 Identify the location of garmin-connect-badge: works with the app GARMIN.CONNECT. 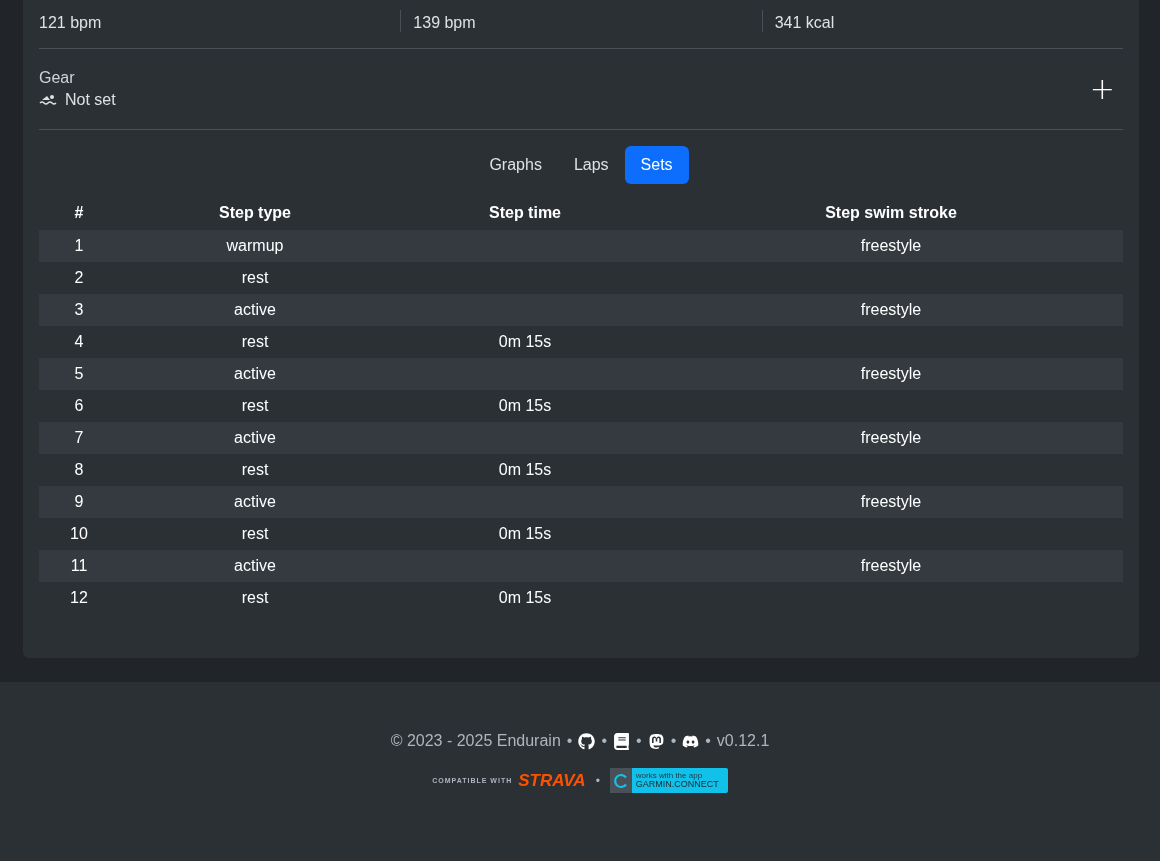
(668, 780).